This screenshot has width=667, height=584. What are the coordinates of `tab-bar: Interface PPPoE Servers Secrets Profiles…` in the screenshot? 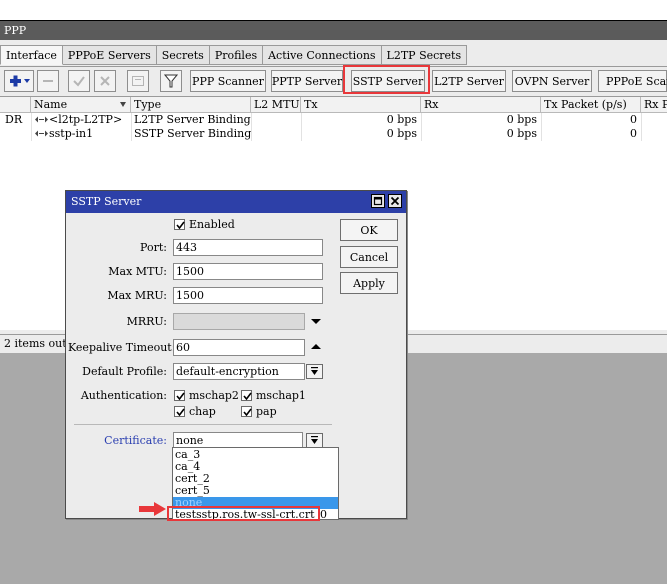 It's located at (234, 55).